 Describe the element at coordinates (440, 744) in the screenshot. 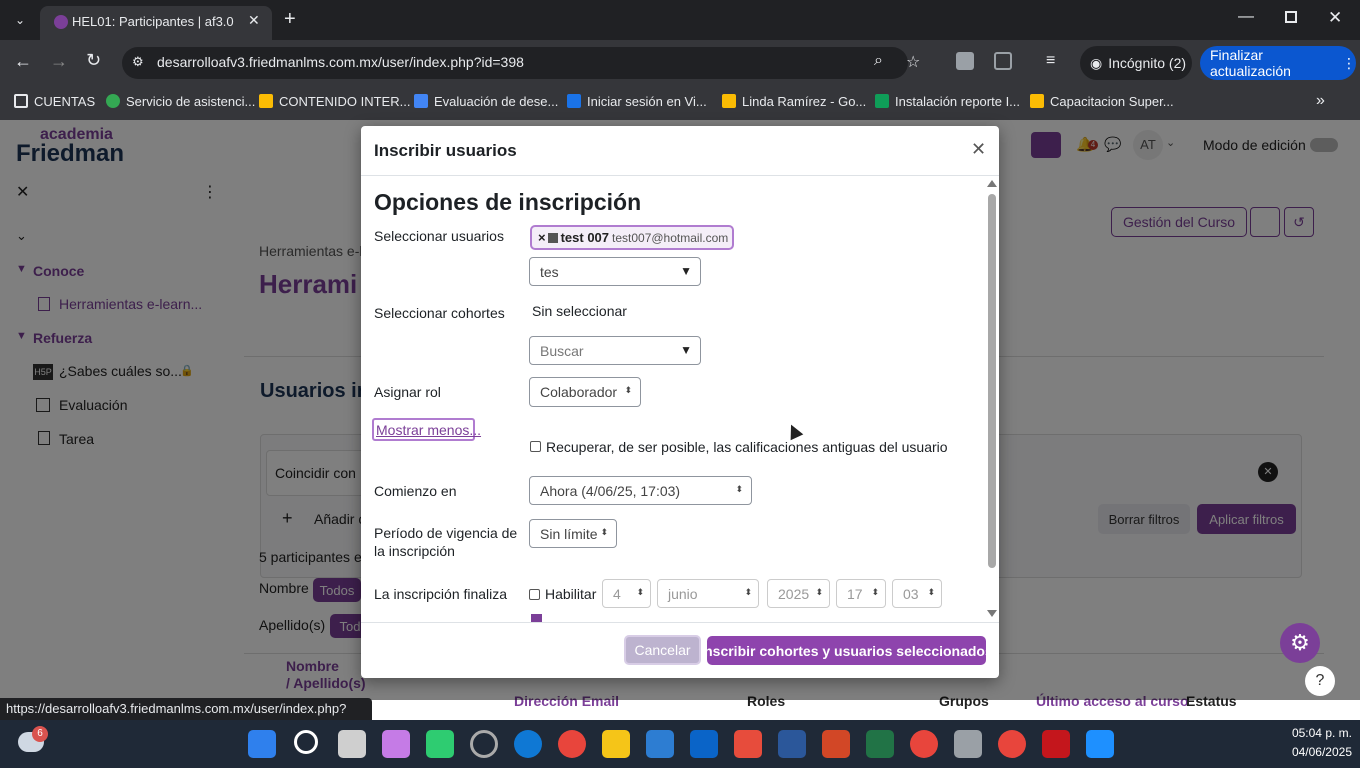

I see `app-icon` at that location.